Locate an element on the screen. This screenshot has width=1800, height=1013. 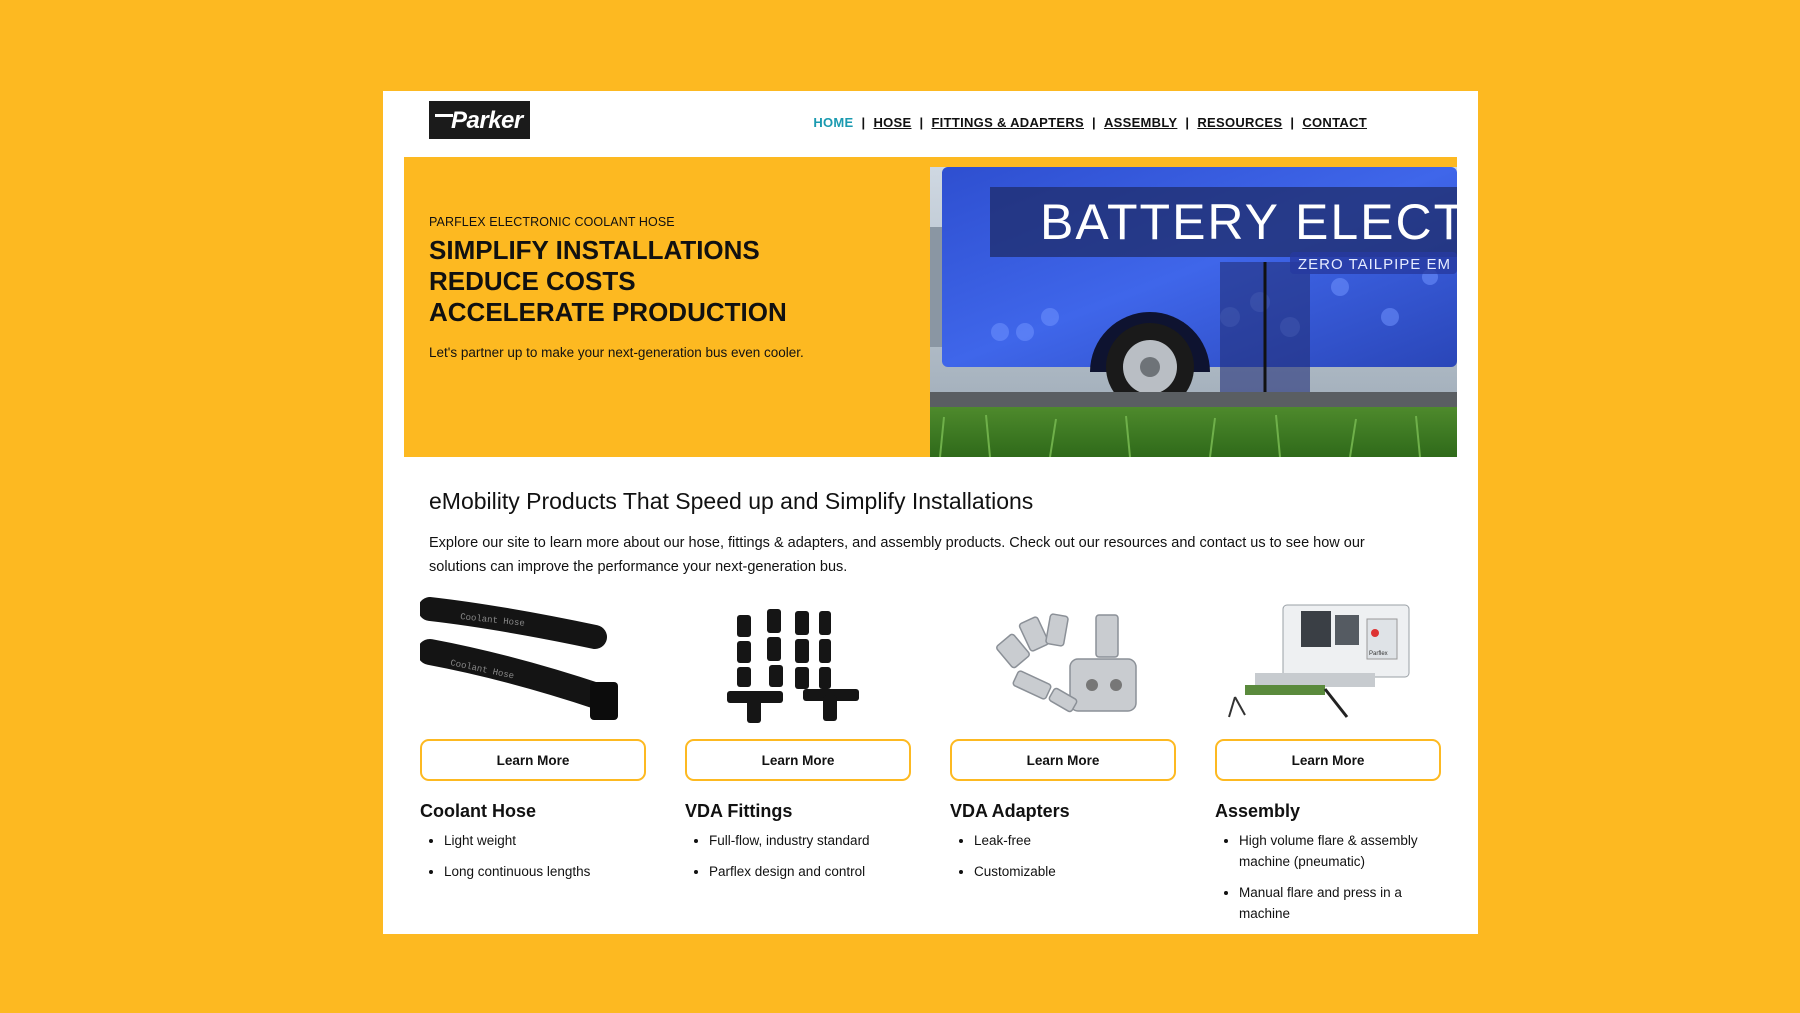
nav-assembly: ASSEMBLY is located at coordinates (1140, 122).